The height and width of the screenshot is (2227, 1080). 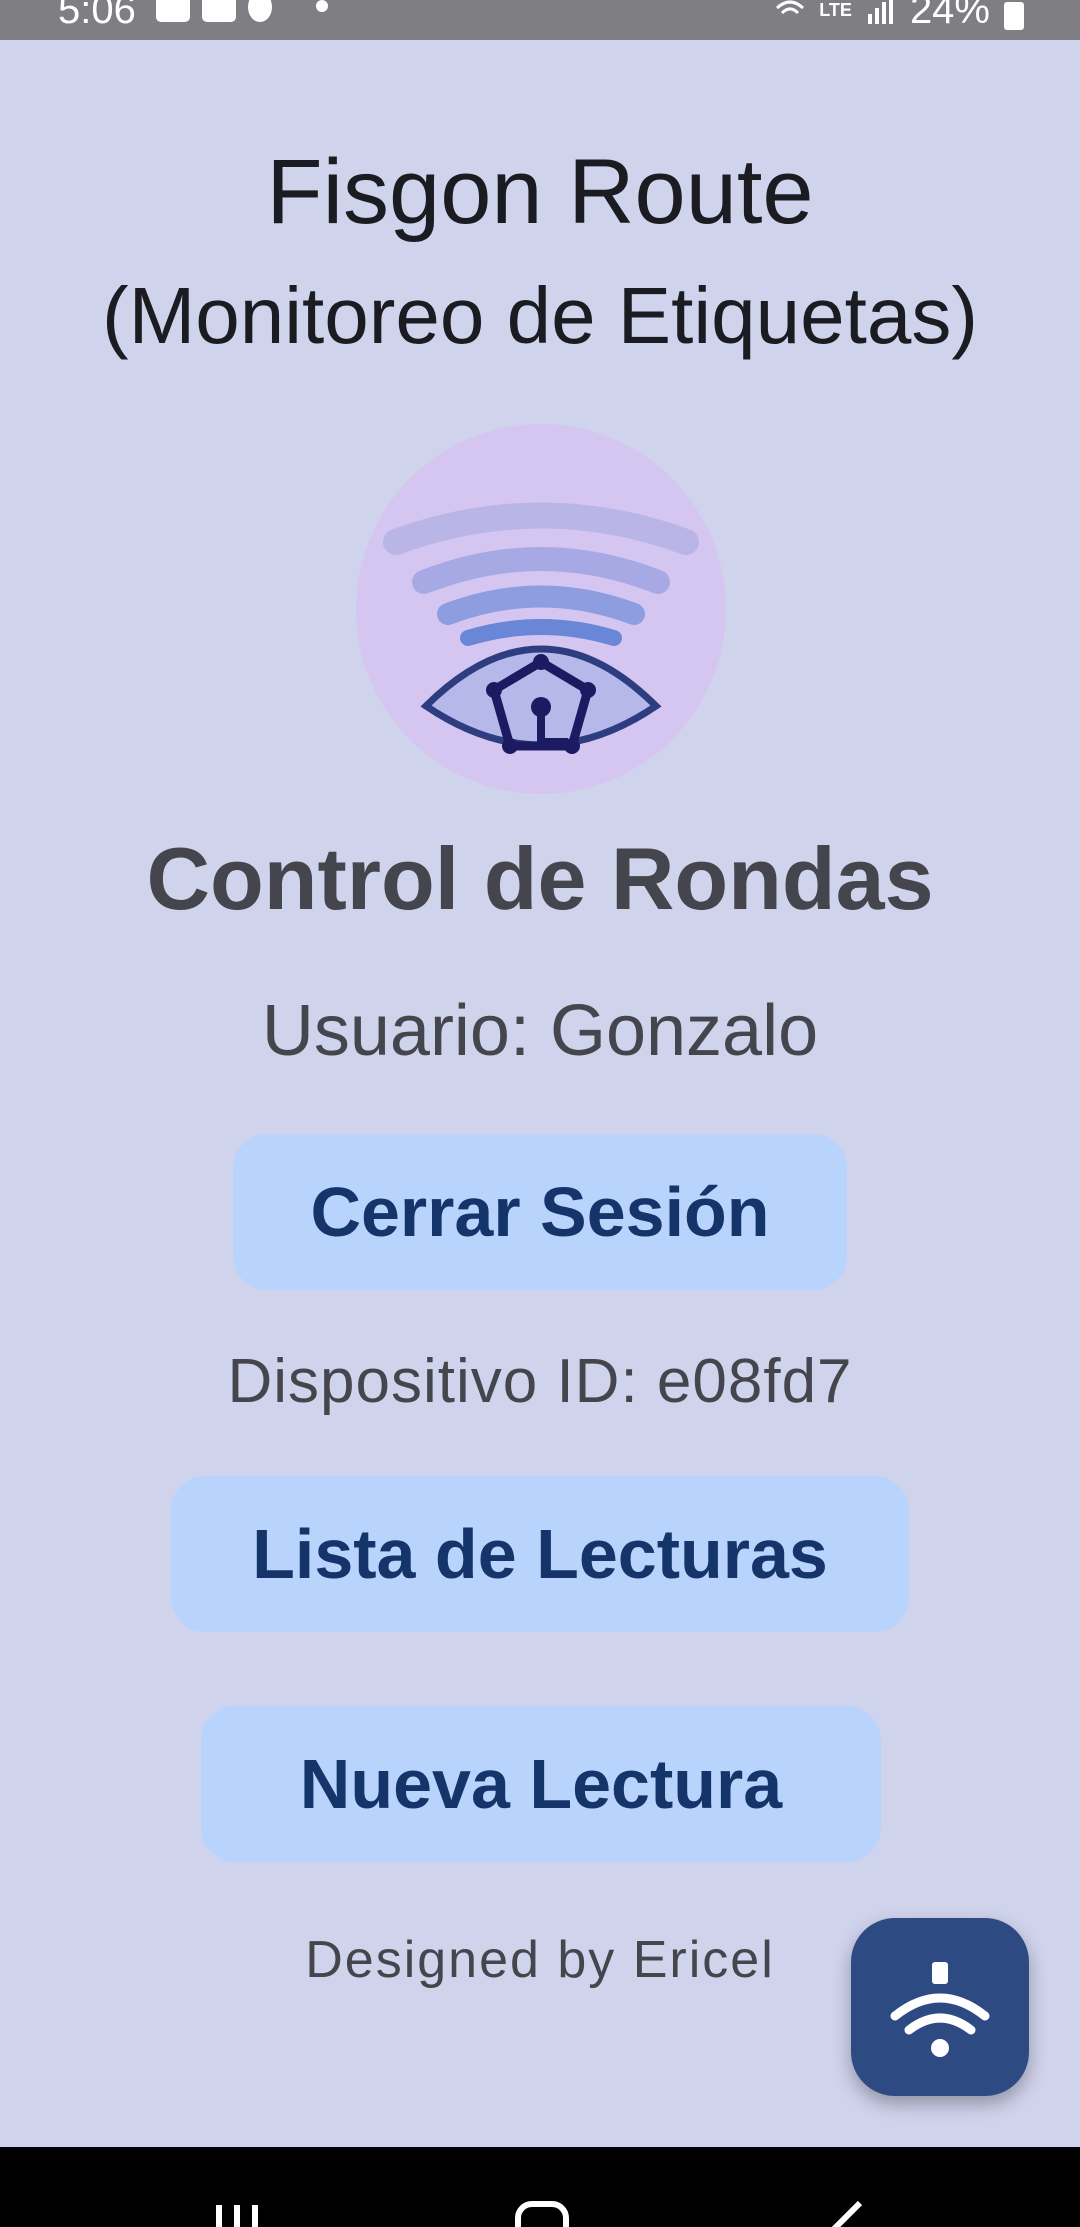 I want to click on system-nav-bar, so click(x=540, y=2187).